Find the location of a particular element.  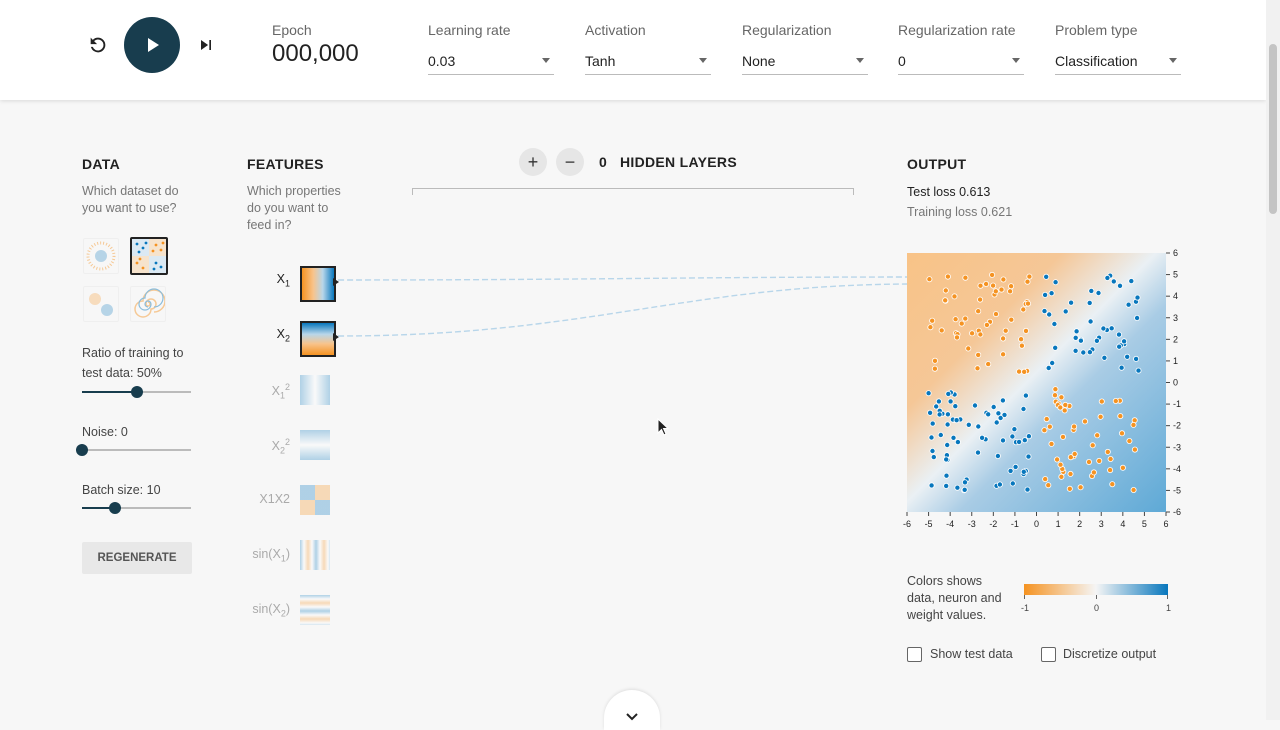

discretize-output-checkbox is located at coordinates (1048, 654).